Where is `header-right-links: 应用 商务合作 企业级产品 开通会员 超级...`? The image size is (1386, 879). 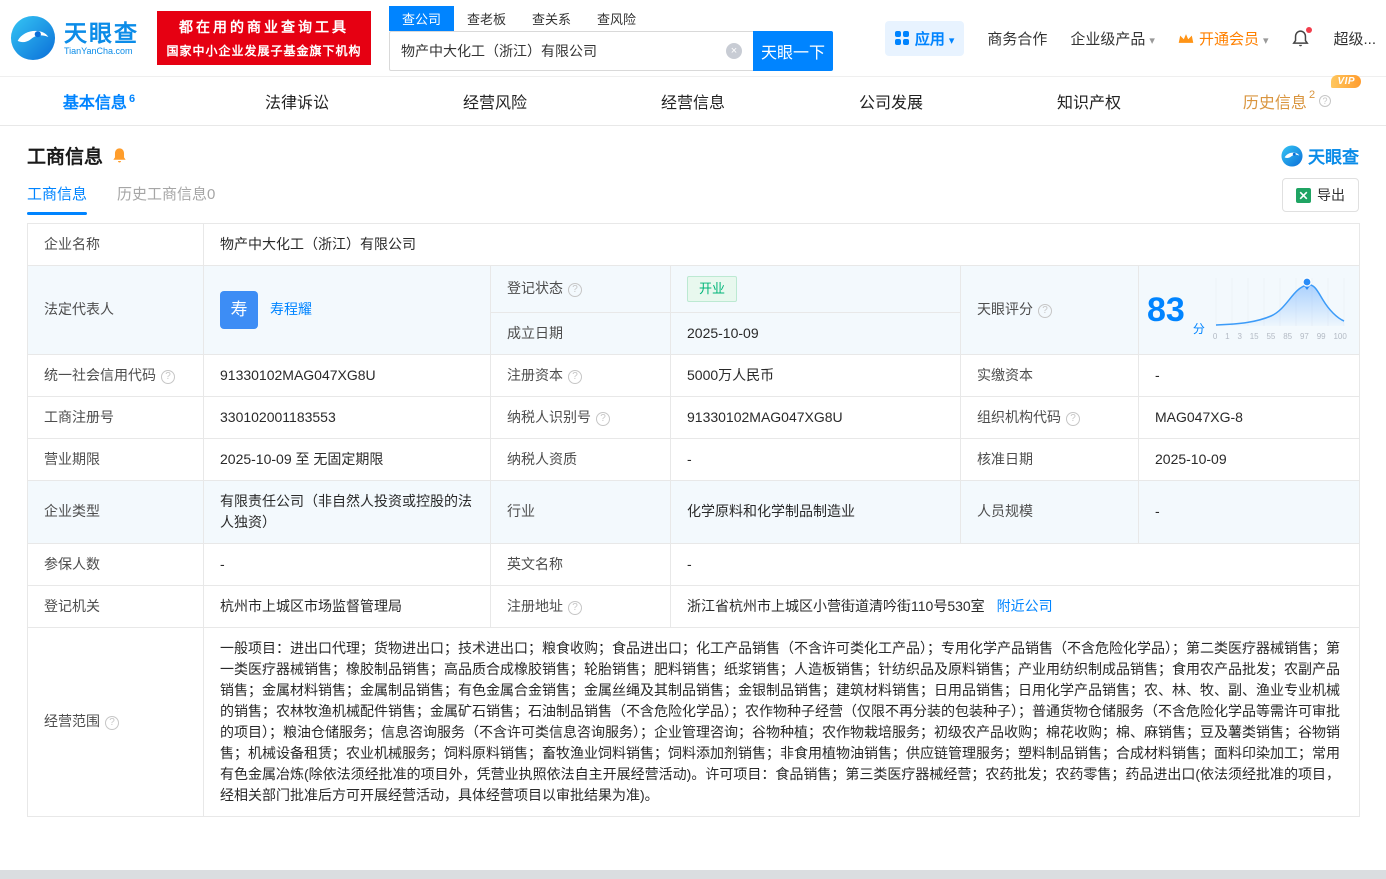
header-right-links: 应用 商务合作 企业级产品 开通会员 超级... is located at coordinates (1130, 38).